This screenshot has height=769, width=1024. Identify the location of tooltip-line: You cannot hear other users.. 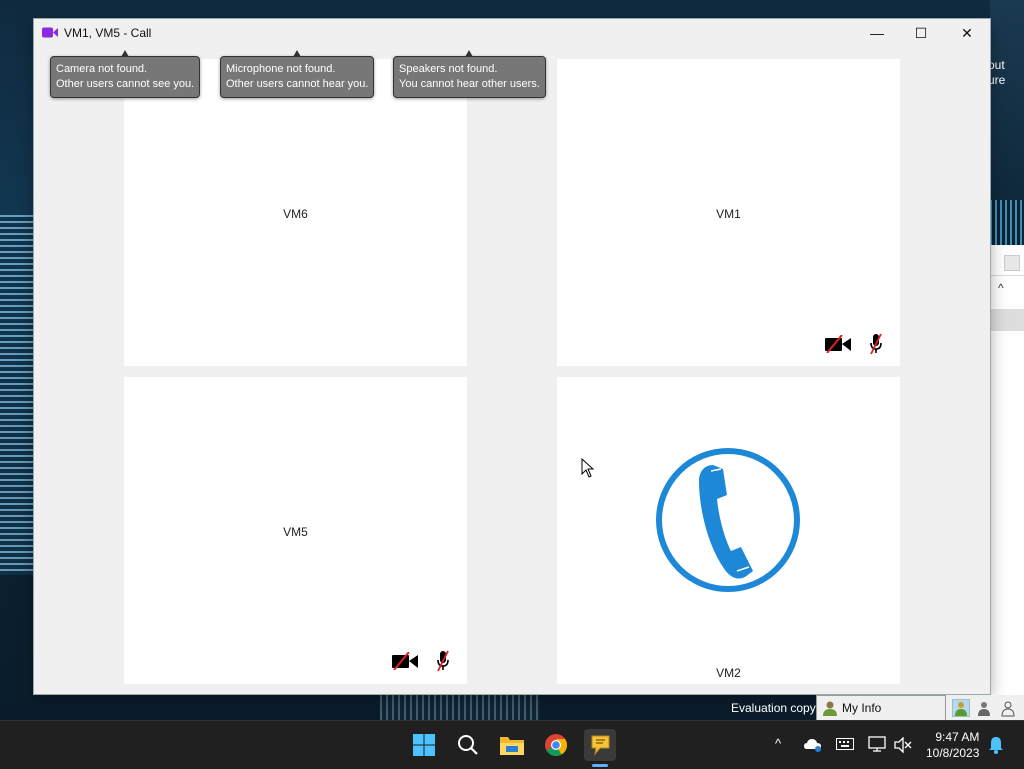
(469, 84).